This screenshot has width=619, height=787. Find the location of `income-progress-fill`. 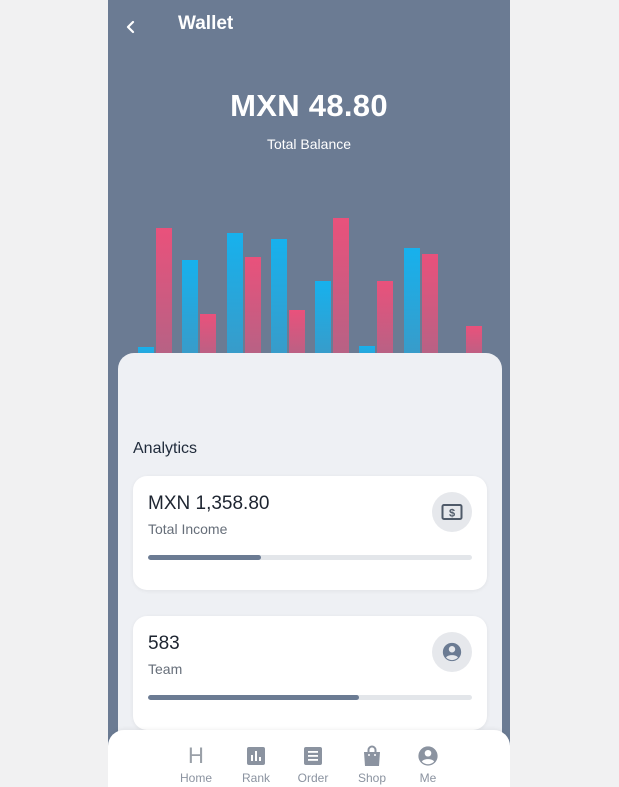

income-progress-fill is located at coordinates (205, 557).